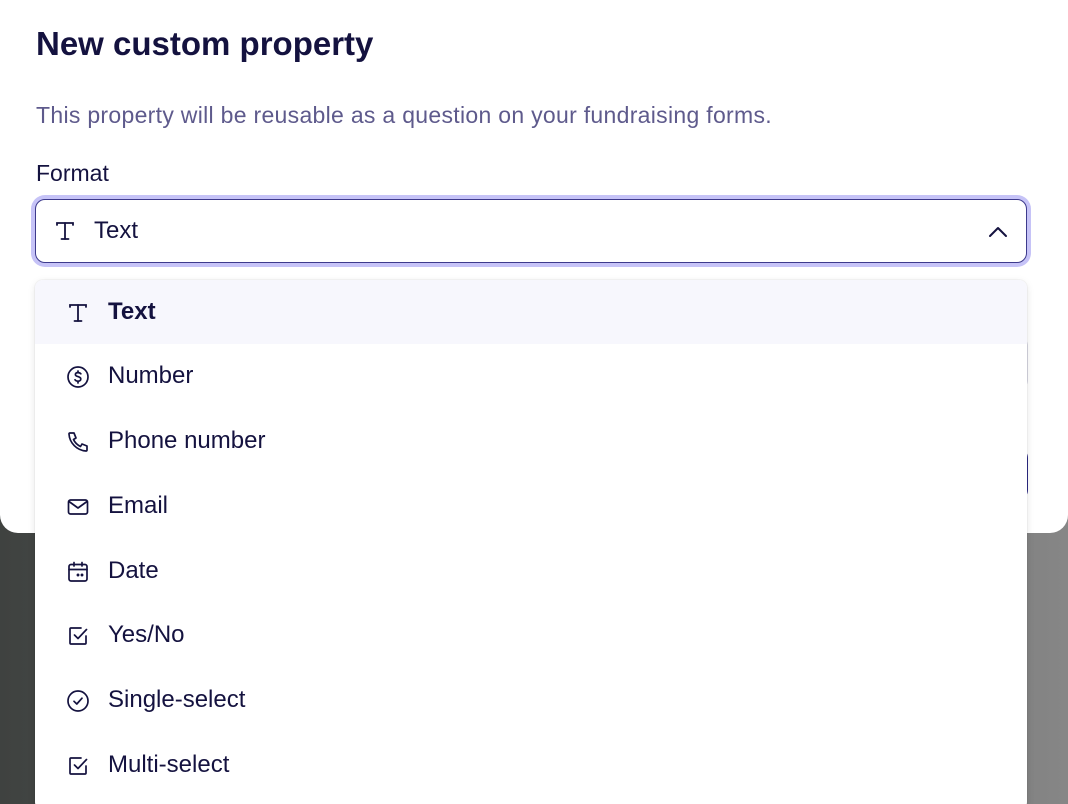 Image resolution: width=1068 pixels, height=804 pixels. Describe the element at coordinates (531, 231) in the screenshot. I see `format-select: Text` at that location.